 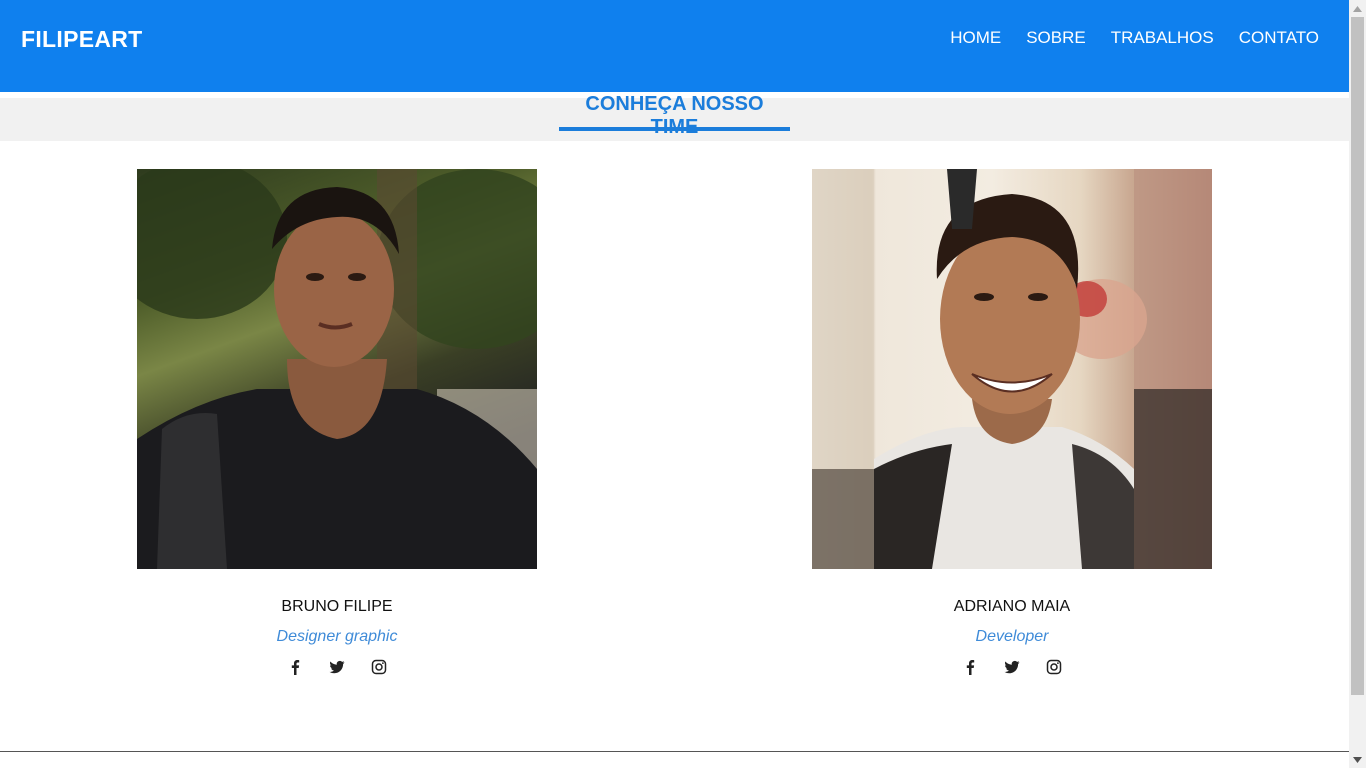 What do you see at coordinates (1056, 38) in the screenshot?
I see `nav-sobre: SOBRE` at bounding box center [1056, 38].